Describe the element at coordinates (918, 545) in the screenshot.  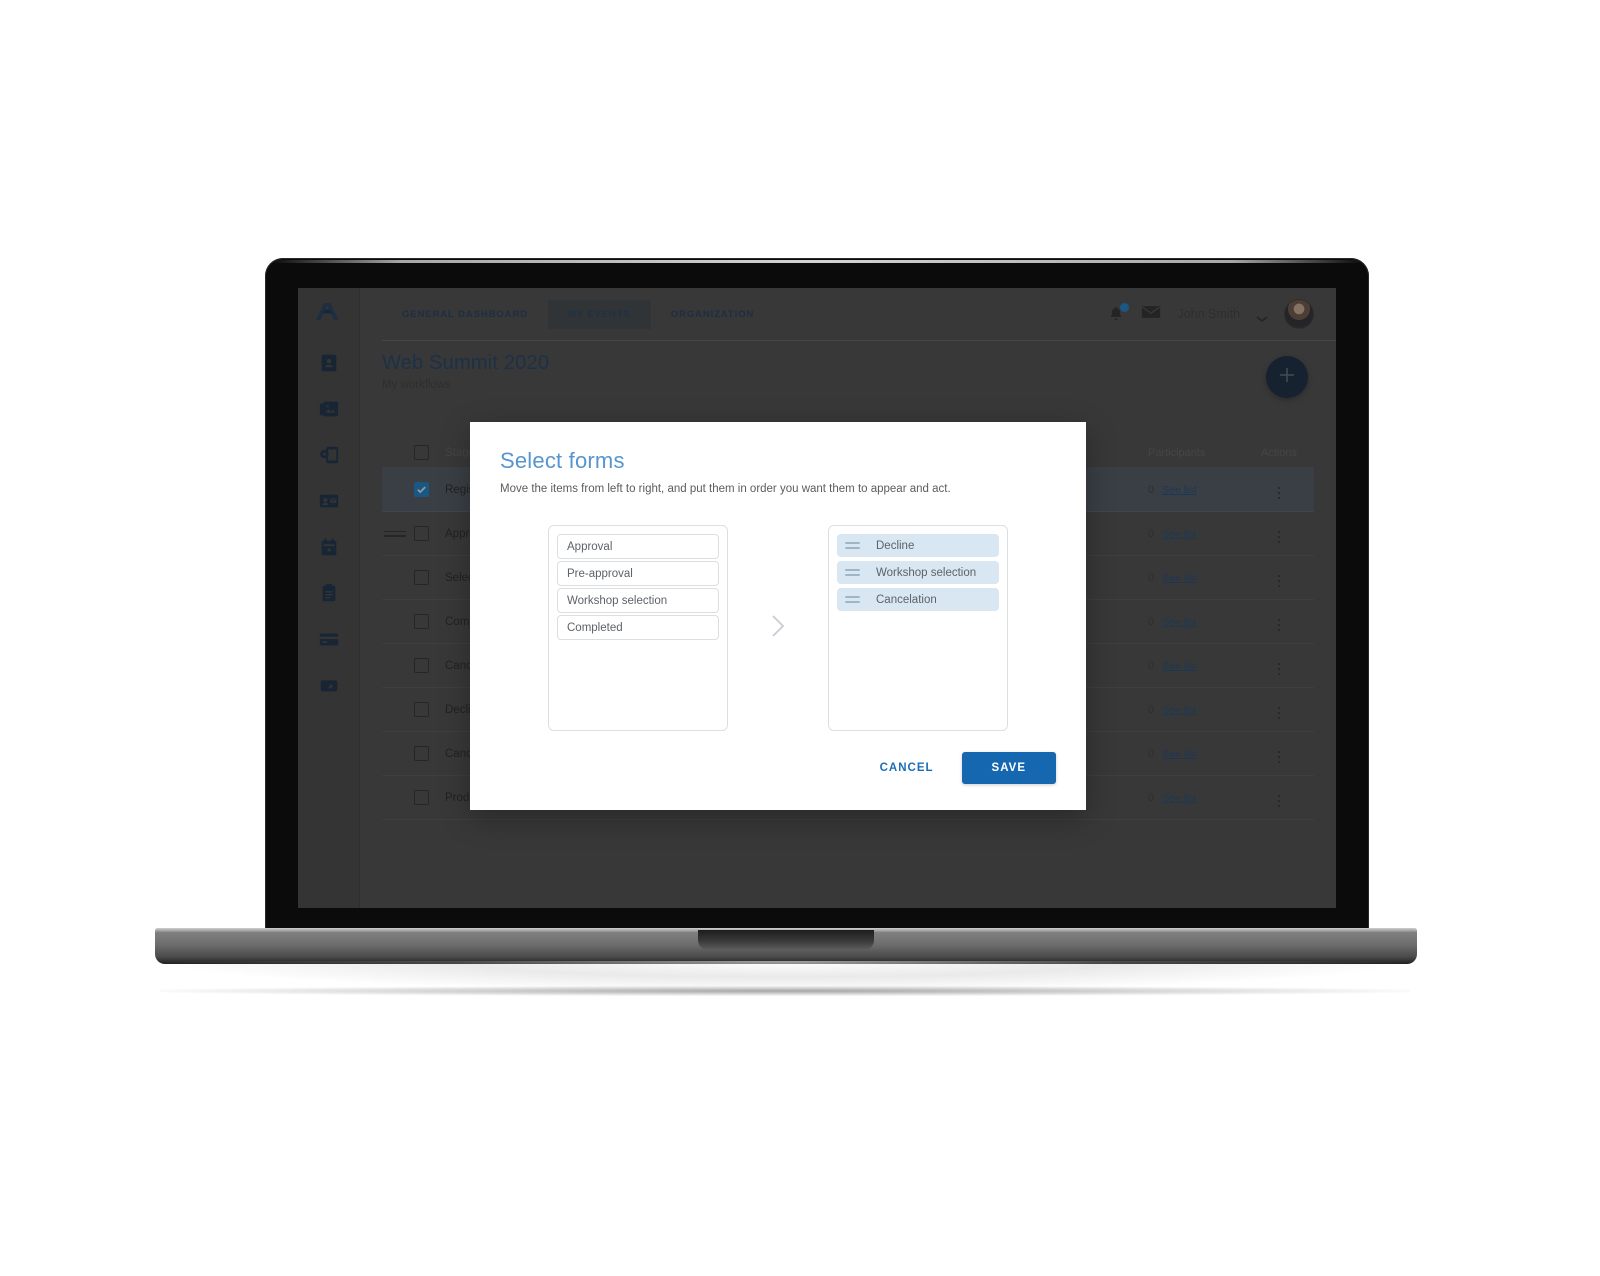
I see `selected-form-item: Decline` at that location.